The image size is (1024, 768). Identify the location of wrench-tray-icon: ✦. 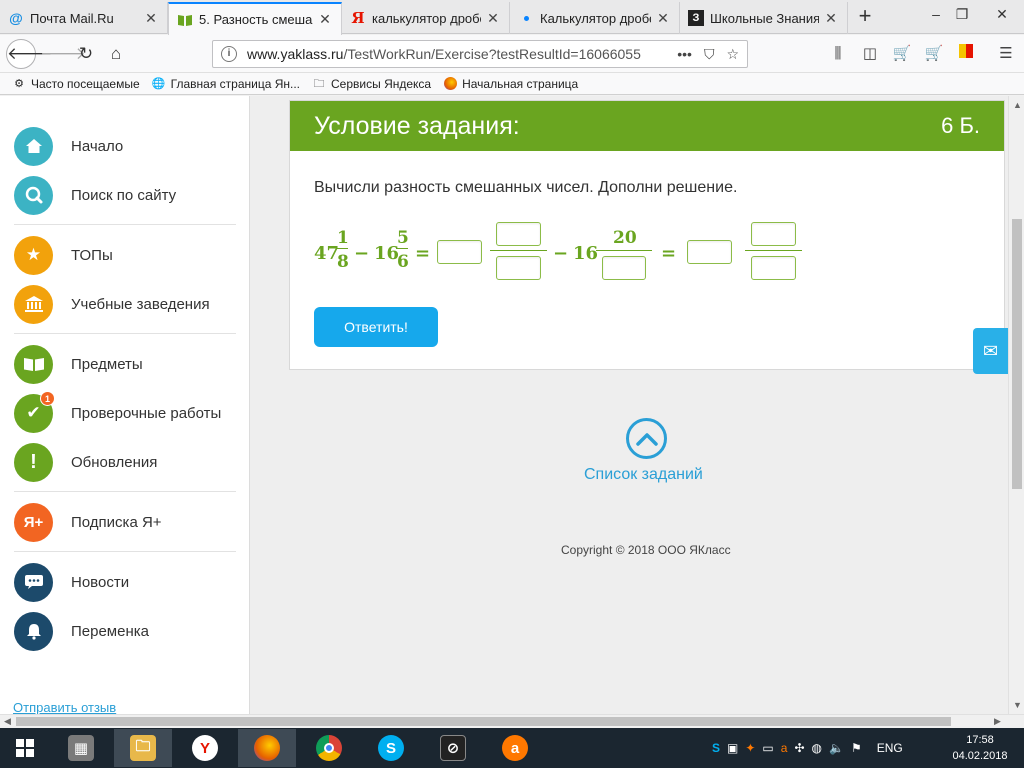
(750, 748).